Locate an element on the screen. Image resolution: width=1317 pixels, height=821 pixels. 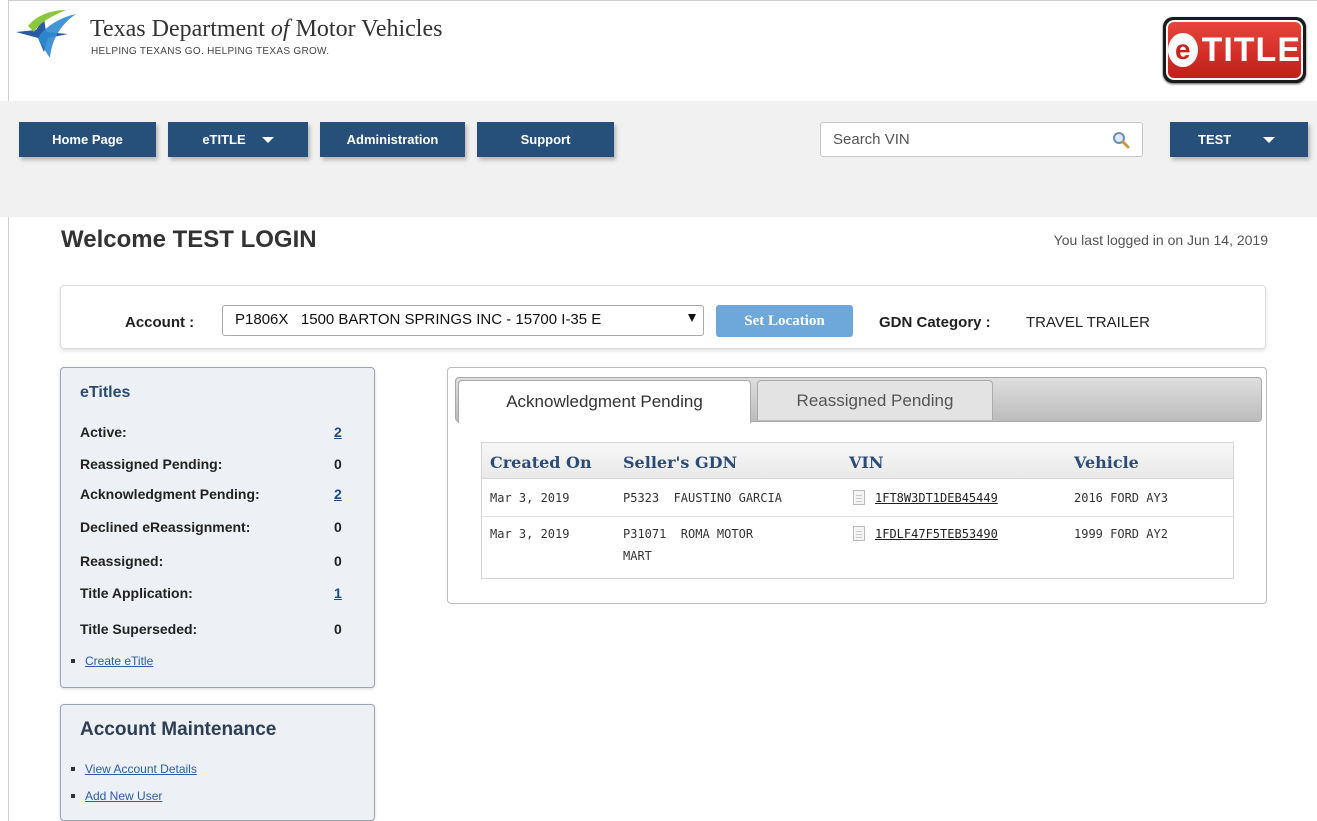
vin-link: 1FDLF47F5TEB53490 is located at coordinates (936, 534).